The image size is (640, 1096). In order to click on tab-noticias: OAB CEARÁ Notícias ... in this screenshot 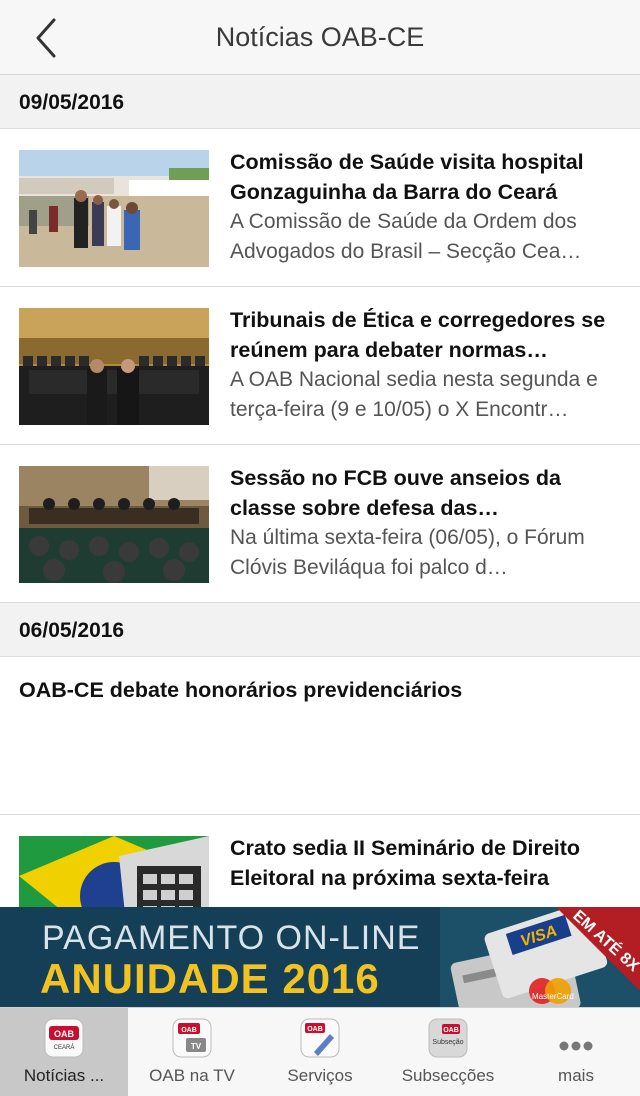, I will do `click(64, 1052)`.